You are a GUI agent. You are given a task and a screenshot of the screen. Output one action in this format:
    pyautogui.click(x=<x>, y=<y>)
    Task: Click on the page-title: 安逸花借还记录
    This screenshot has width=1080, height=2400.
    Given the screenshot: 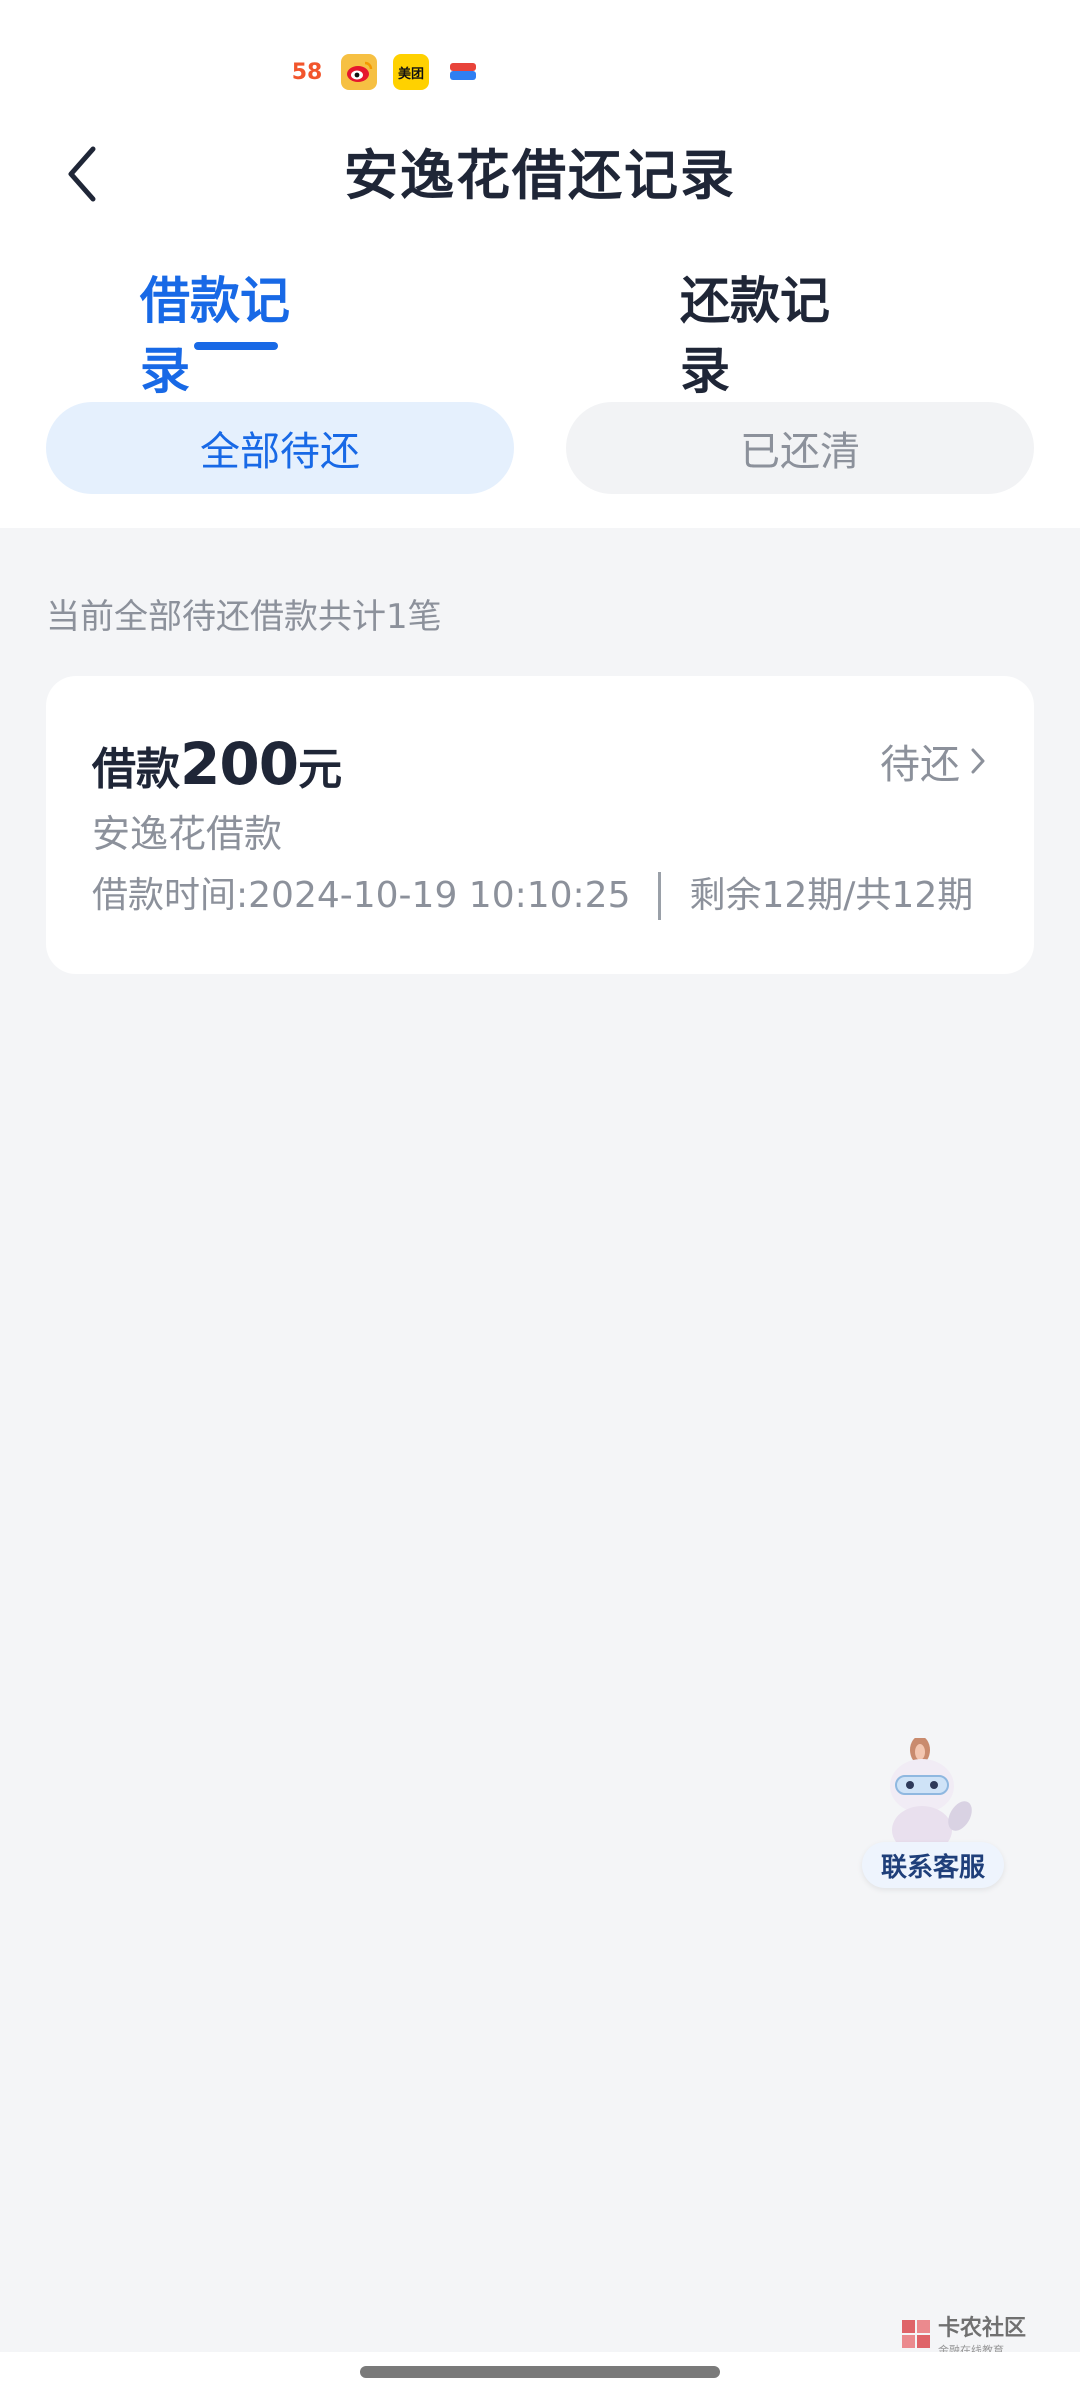 What is the action you would take?
    pyautogui.click(x=540, y=175)
    